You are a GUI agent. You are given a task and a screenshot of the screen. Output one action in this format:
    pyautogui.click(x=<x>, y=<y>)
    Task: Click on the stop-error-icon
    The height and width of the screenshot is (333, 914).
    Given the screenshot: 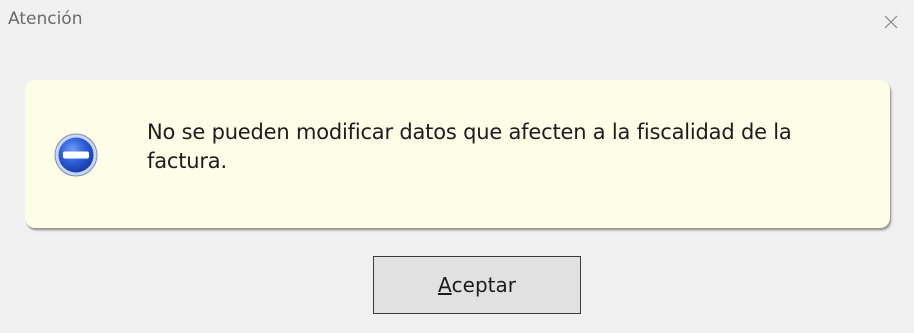 What is the action you would take?
    pyautogui.click(x=76, y=155)
    